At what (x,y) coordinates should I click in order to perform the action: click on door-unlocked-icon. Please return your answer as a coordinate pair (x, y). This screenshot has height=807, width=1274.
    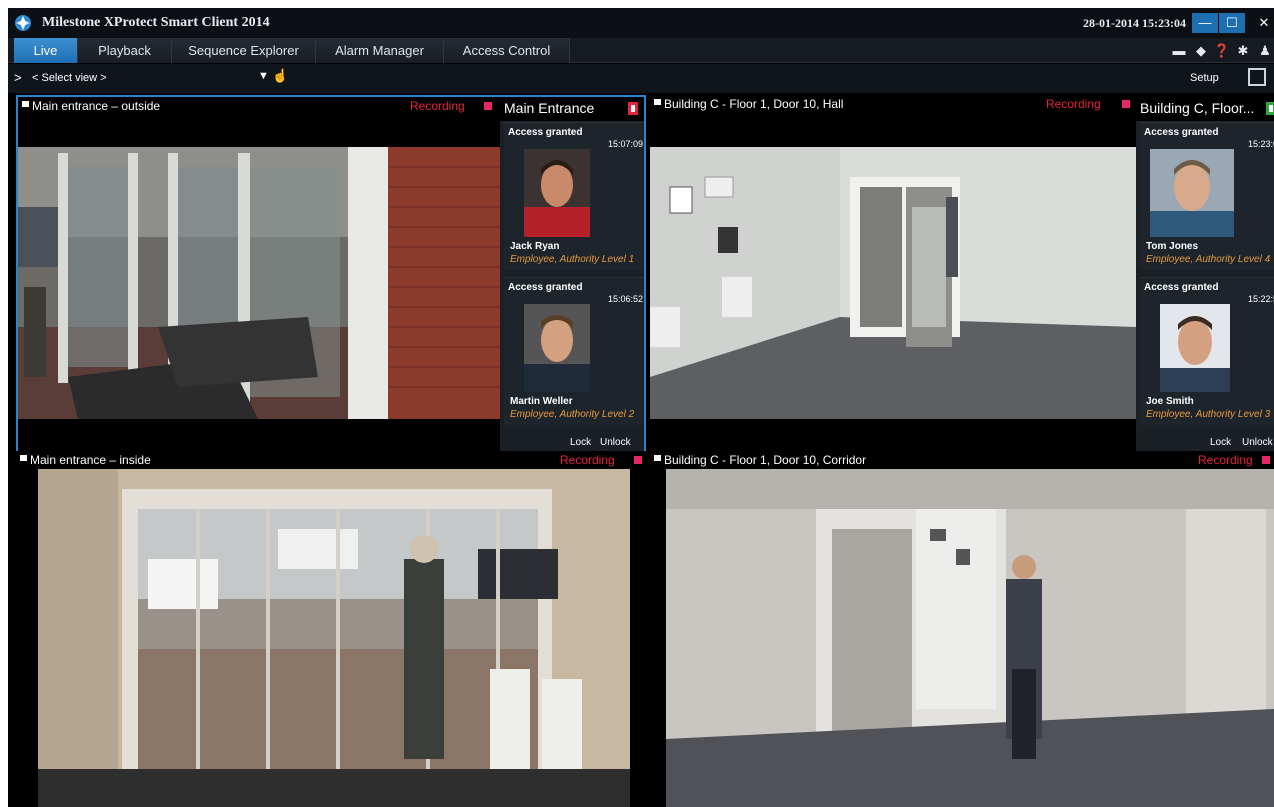
    Looking at the image, I should click on (1270, 108).